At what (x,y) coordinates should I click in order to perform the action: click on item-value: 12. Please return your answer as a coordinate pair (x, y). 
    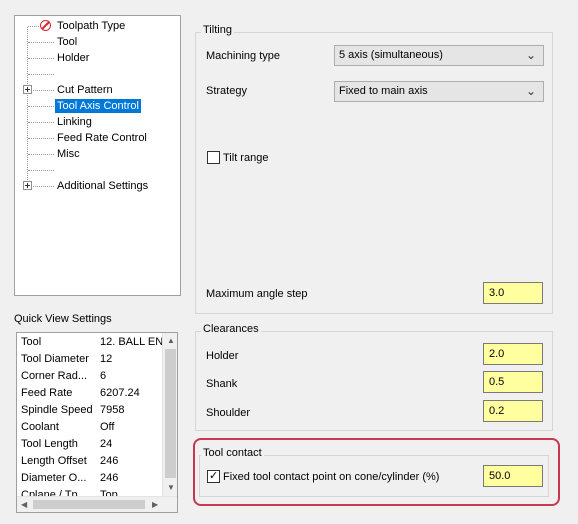
    Looking at the image, I should click on (106, 359).